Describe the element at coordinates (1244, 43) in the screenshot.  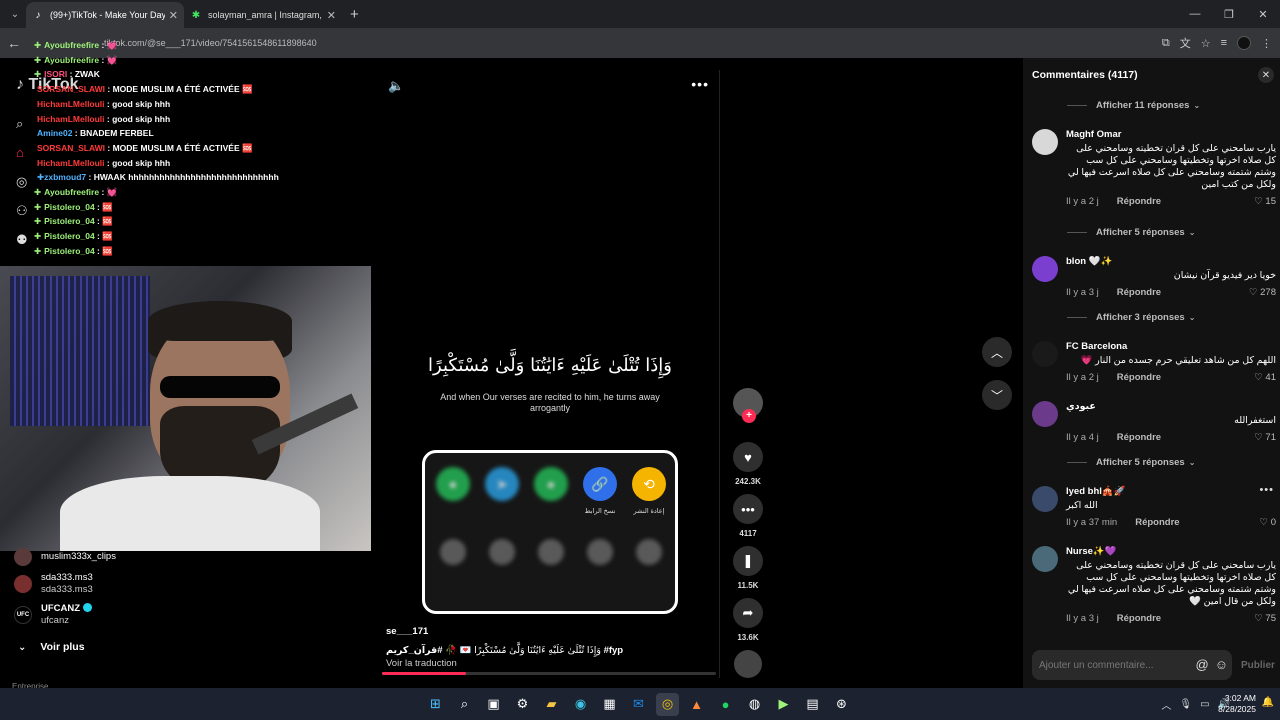
I see `profile-avatar` at that location.